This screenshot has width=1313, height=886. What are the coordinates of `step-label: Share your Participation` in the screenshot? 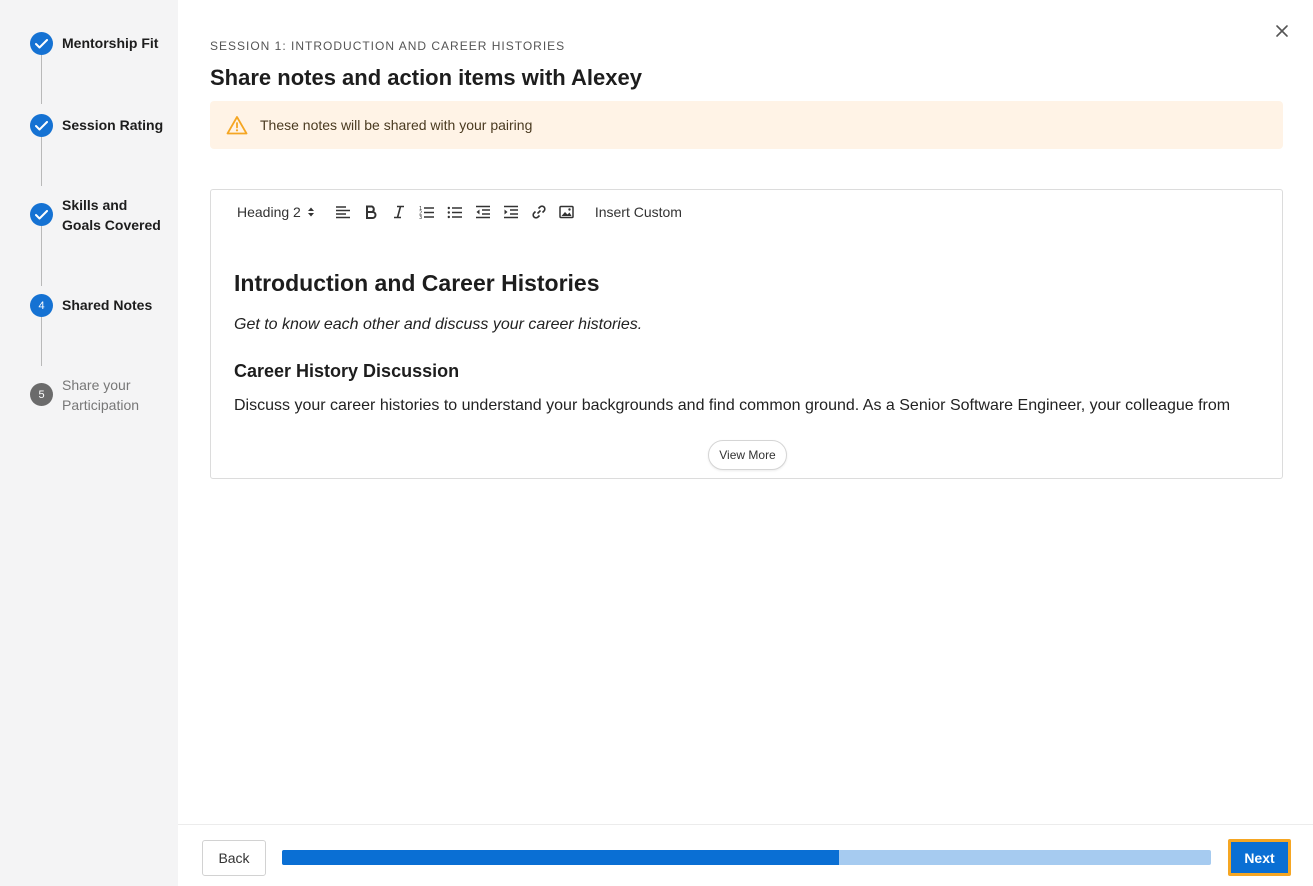 It's located at (101, 395).